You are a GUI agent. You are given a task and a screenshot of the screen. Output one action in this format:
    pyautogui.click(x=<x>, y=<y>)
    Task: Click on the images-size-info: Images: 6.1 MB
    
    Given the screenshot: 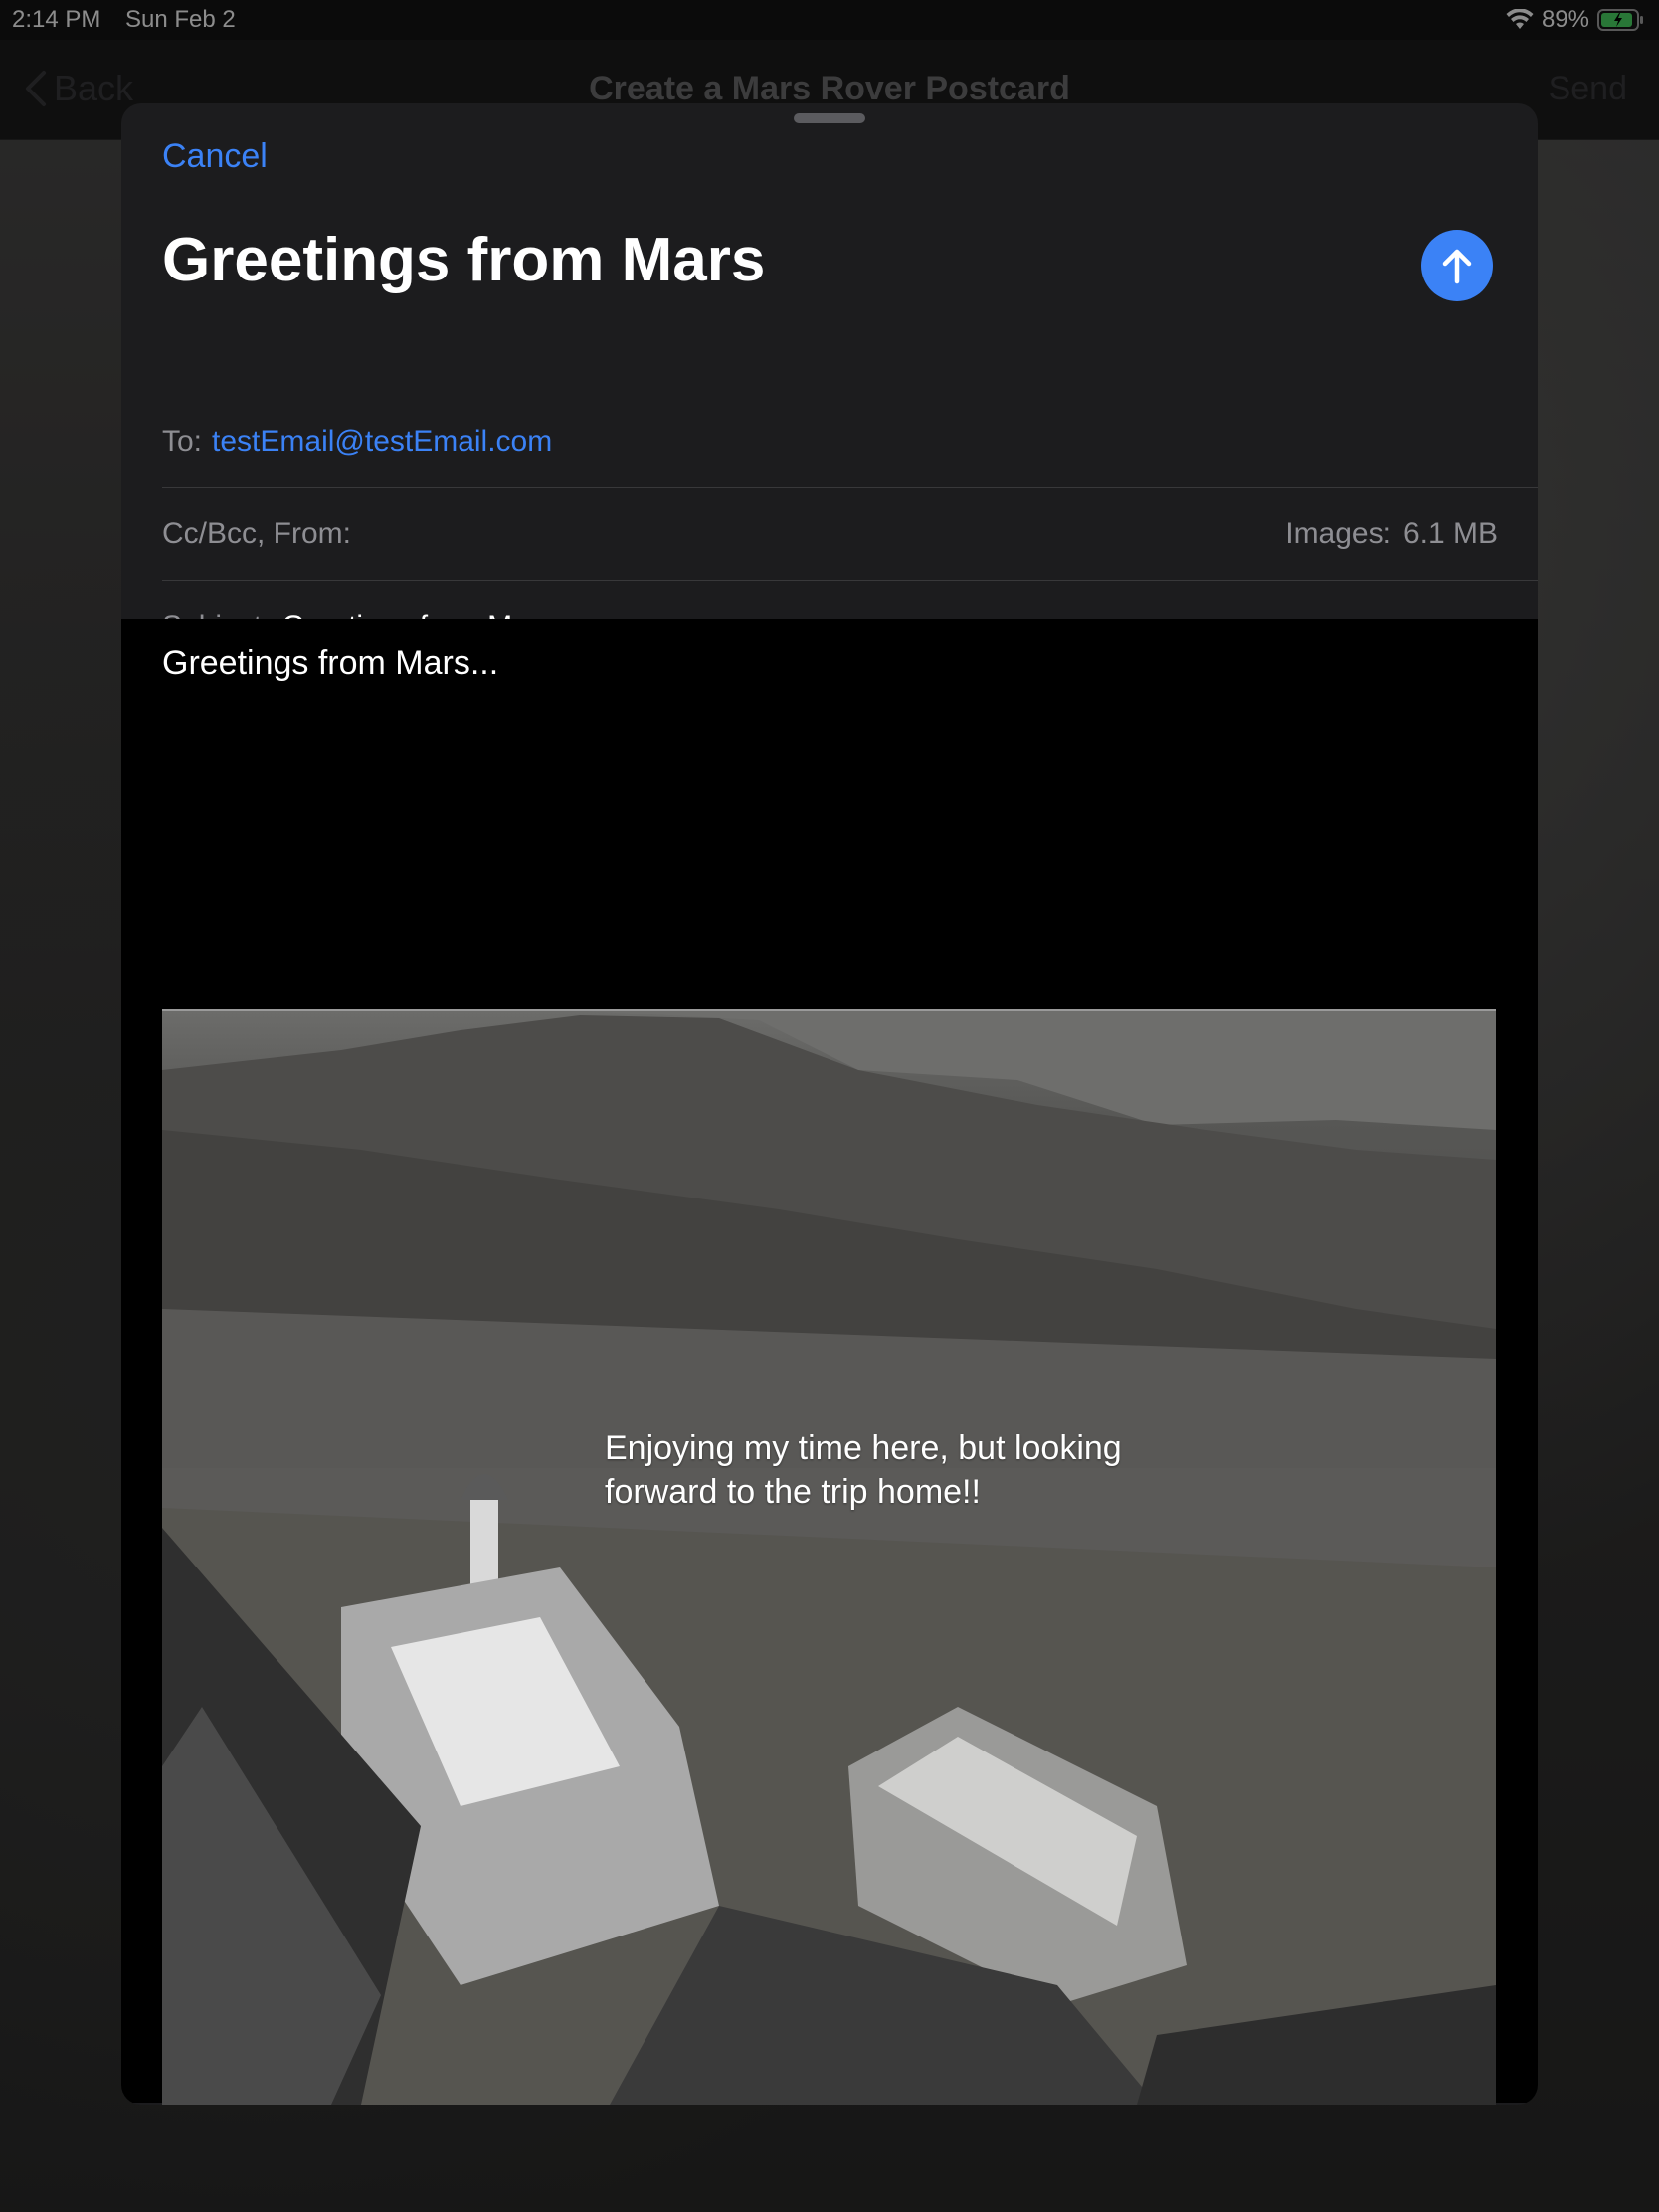 What is the action you would take?
    pyautogui.click(x=1391, y=534)
    